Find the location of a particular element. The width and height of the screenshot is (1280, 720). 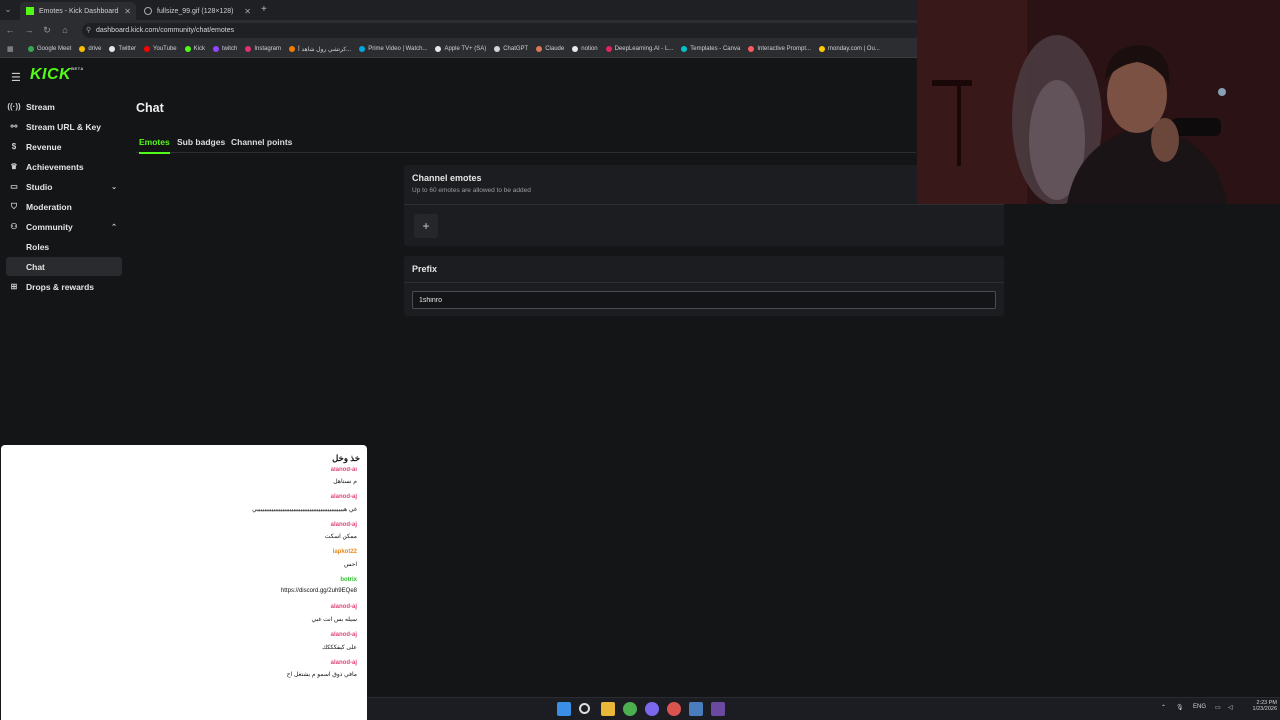

clock-date: 1/23/2026 is located at coordinates (1264, 709).